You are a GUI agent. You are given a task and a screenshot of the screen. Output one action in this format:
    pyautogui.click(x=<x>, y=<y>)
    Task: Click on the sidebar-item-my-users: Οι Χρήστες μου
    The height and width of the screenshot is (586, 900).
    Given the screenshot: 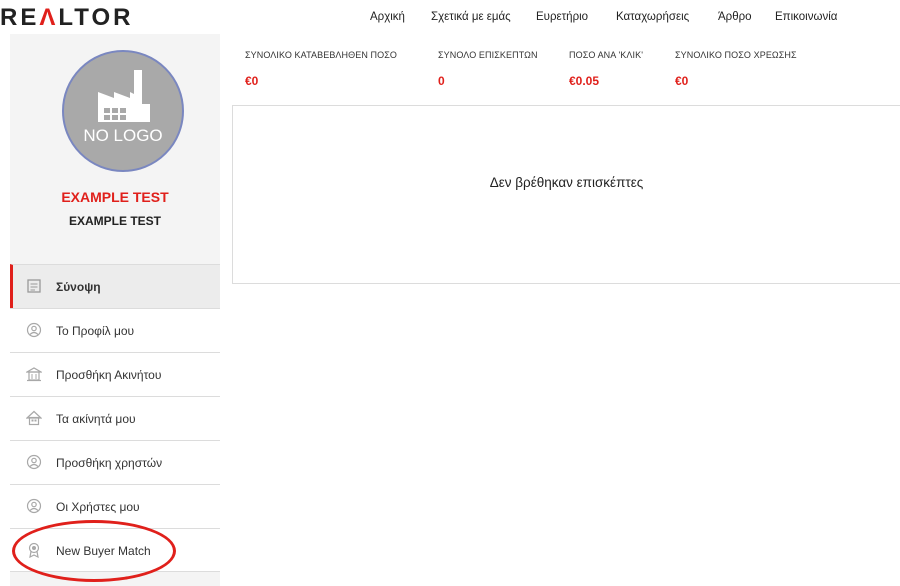 What is the action you would take?
    pyautogui.click(x=115, y=506)
    